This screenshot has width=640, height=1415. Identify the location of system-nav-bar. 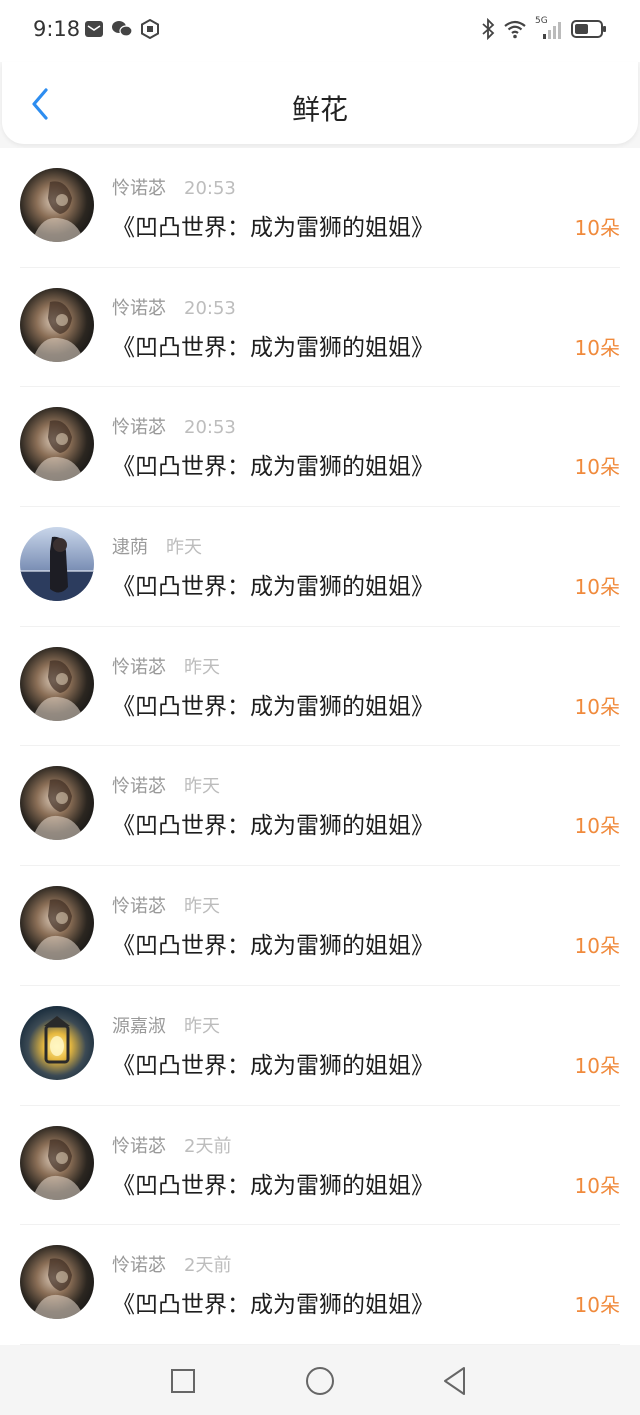
(320, 1380).